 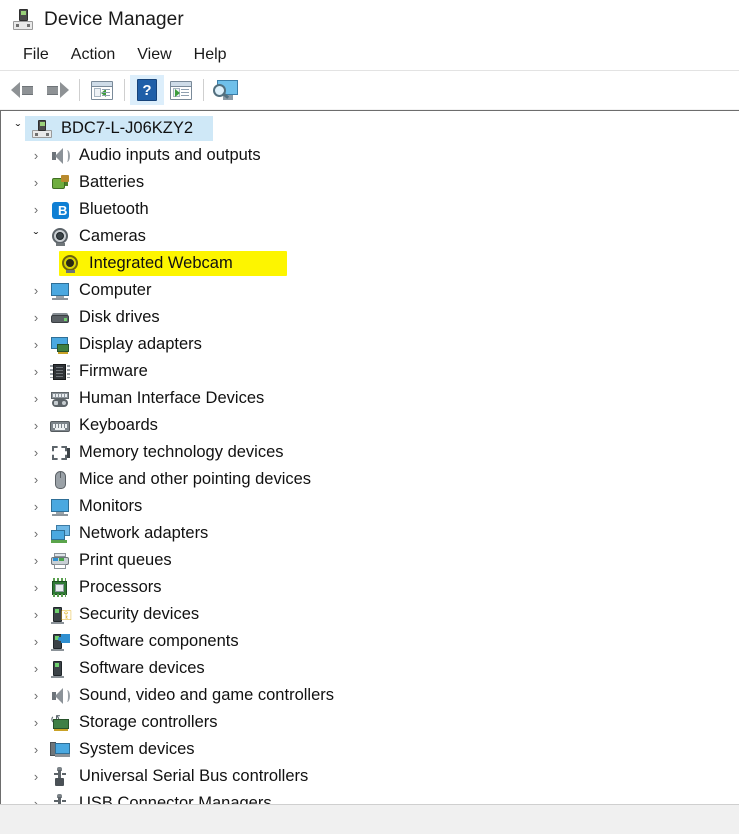 What do you see at coordinates (102, 90) in the screenshot?
I see `show-hide-console-tree-button` at bounding box center [102, 90].